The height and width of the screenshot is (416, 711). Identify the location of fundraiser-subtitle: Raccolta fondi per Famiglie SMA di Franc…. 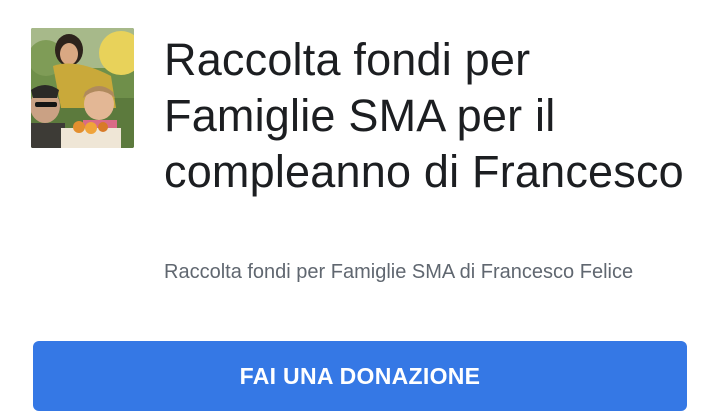
(399, 272).